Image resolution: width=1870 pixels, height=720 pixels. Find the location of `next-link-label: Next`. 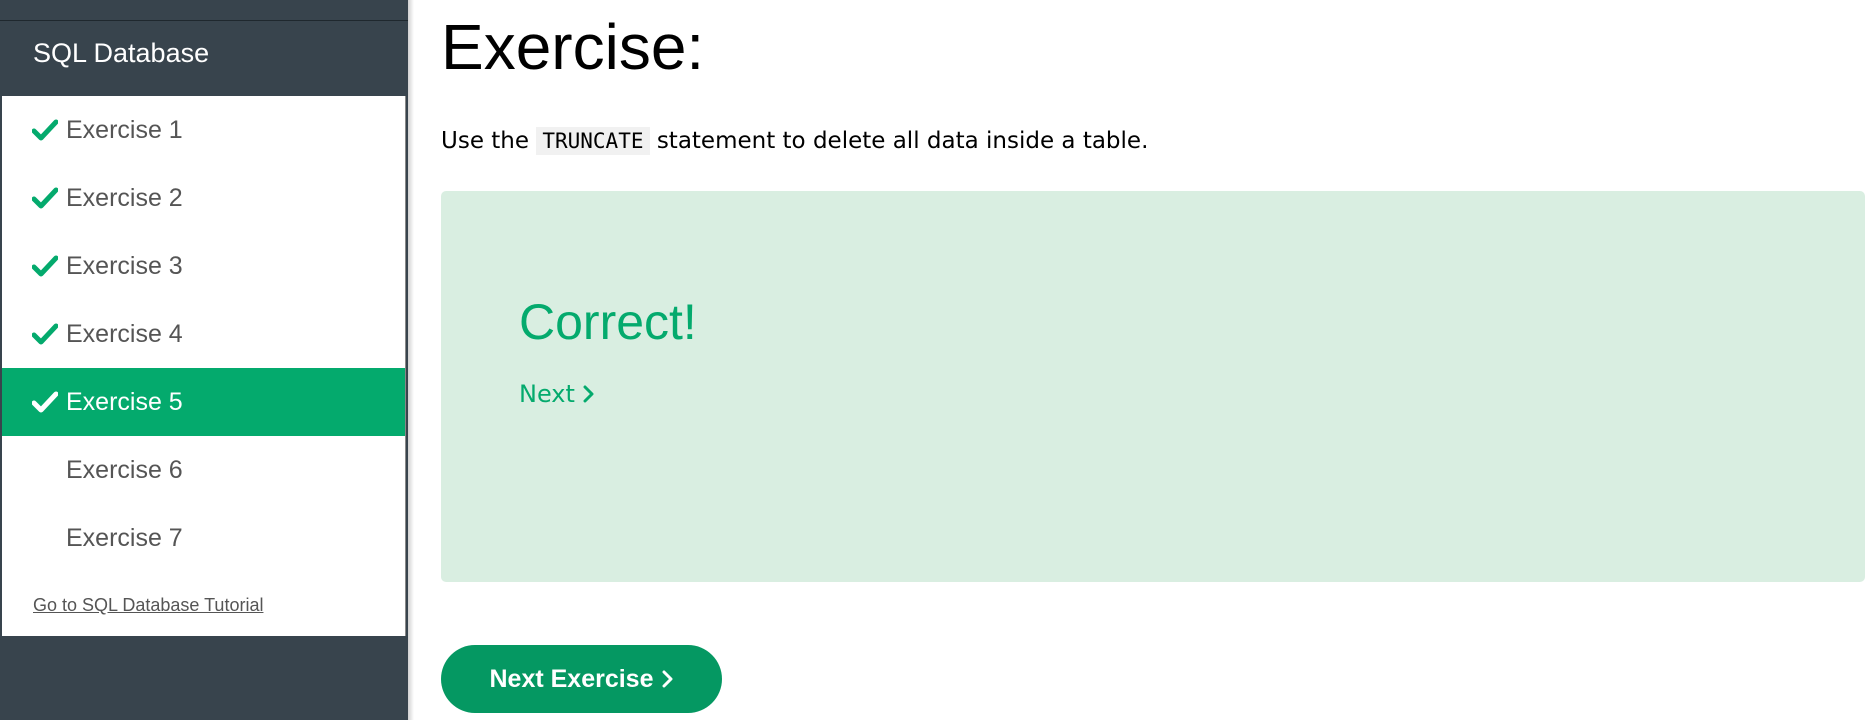

next-link-label: Next is located at coordinates (547, 394).